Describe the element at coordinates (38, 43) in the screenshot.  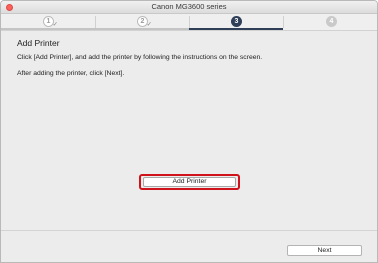
I see `page-title: Add Printer` at that location.